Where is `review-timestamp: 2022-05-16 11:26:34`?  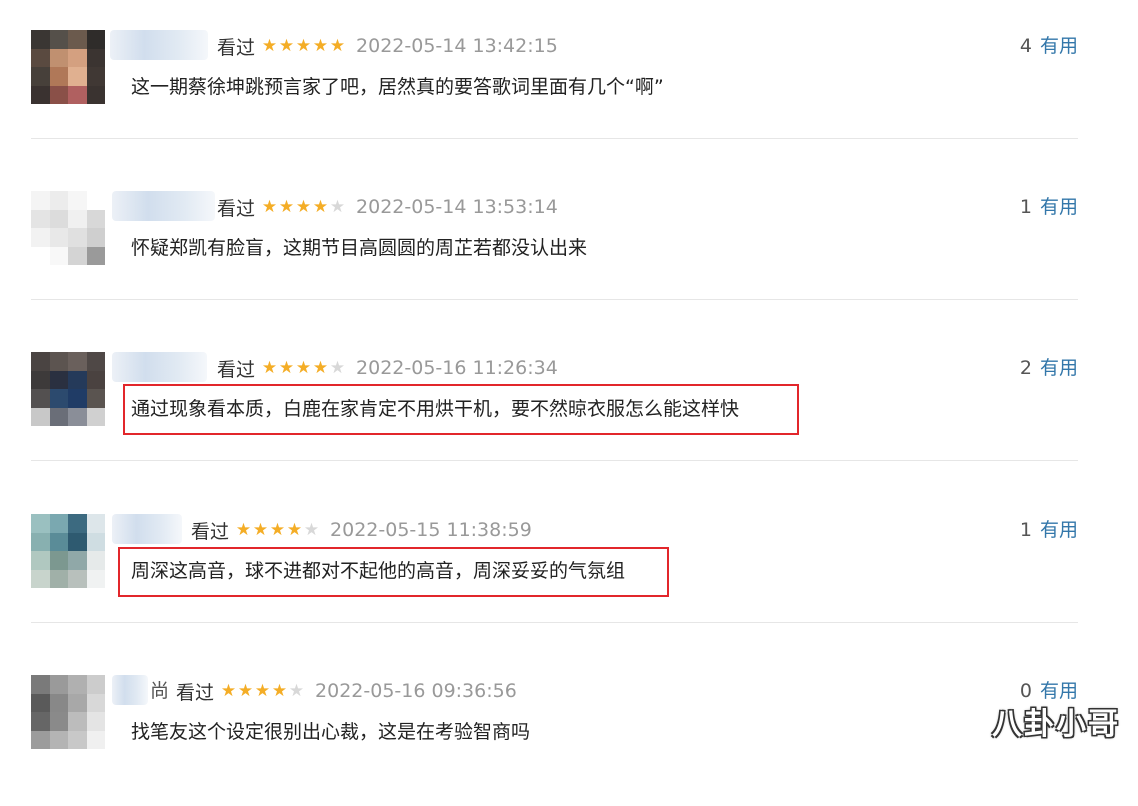
review-timestamp: 2022-05-16 11:26:34 is located at coordinates (457, 368).